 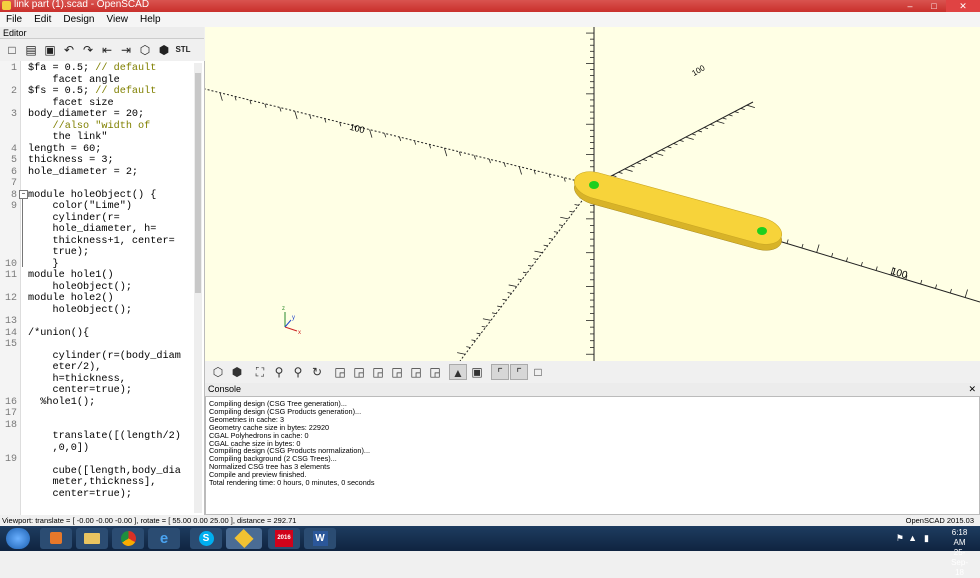 I want to click on clock-date: 25-Sep-18, so click(x=959, y=562).